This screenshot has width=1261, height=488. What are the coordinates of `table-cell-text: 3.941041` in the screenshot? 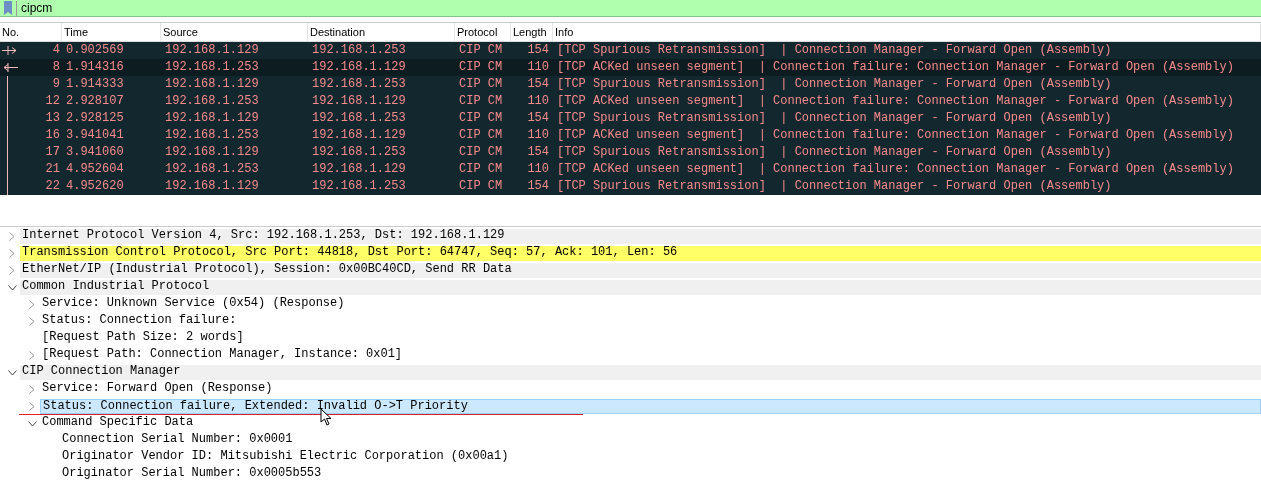 It's located at (95, 135).